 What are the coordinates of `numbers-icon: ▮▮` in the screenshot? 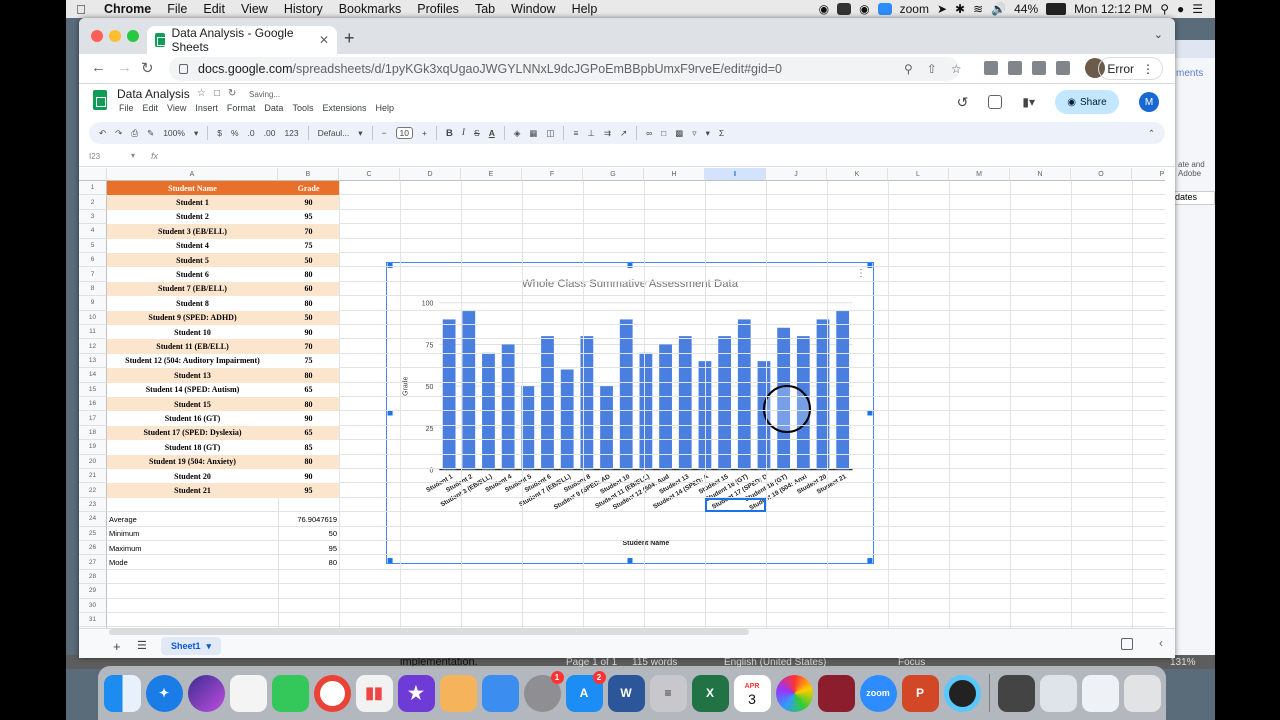 It's located at (374, 693).